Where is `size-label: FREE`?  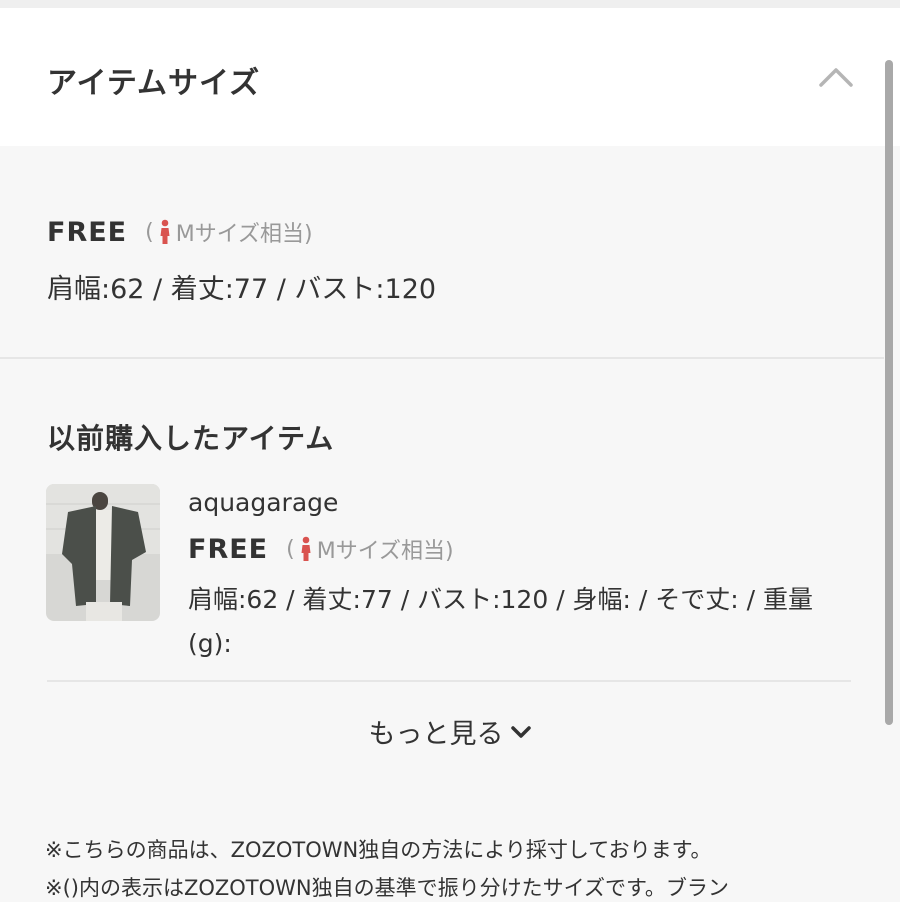 size-label: FREE is located at coordinates (87, 232).